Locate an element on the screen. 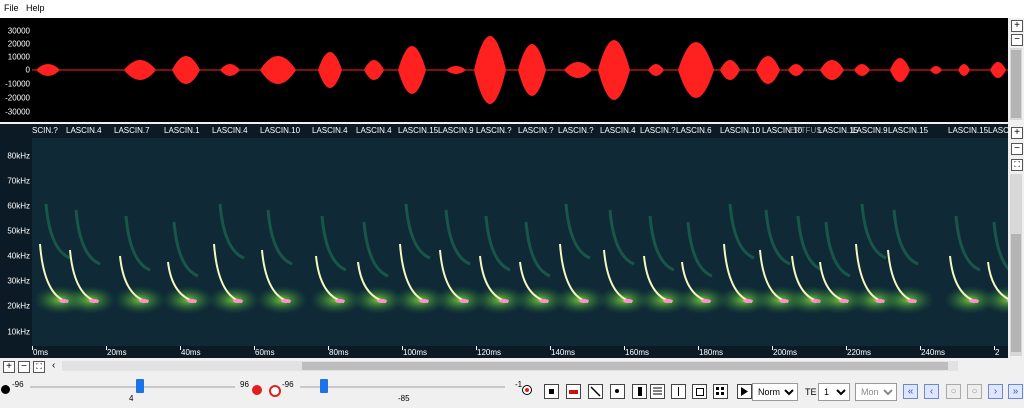  spectrogram-vertical-scrollbar is located at coordinates (1016, 265).